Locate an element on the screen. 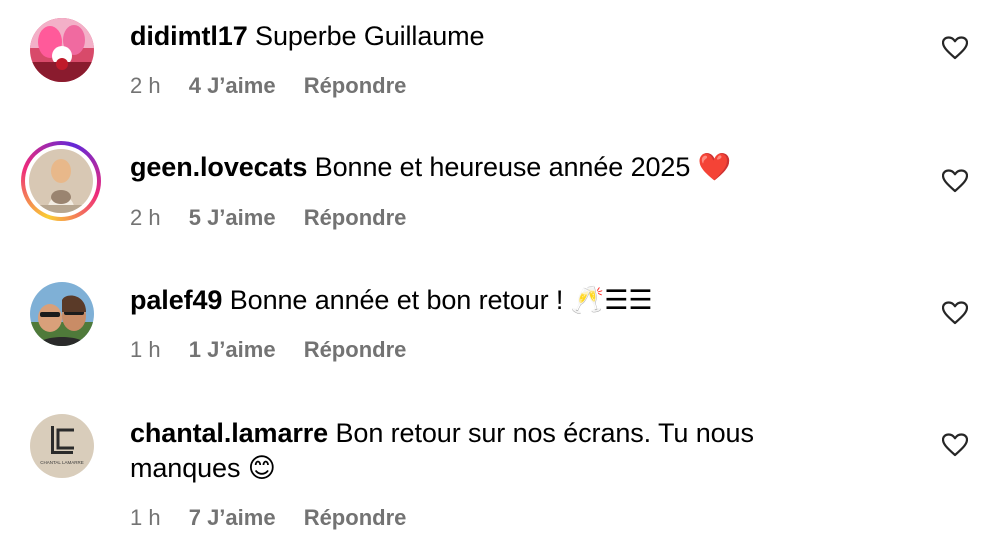 The image size is (994, 550). heart-emoji: ❤️ is located at coordinates (714, 167).